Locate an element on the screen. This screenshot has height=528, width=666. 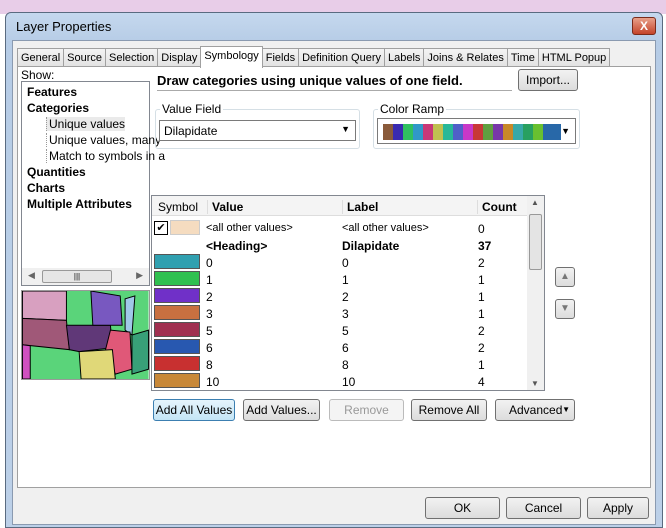
checkbox: ✔ is located at coordinates (161, 228).